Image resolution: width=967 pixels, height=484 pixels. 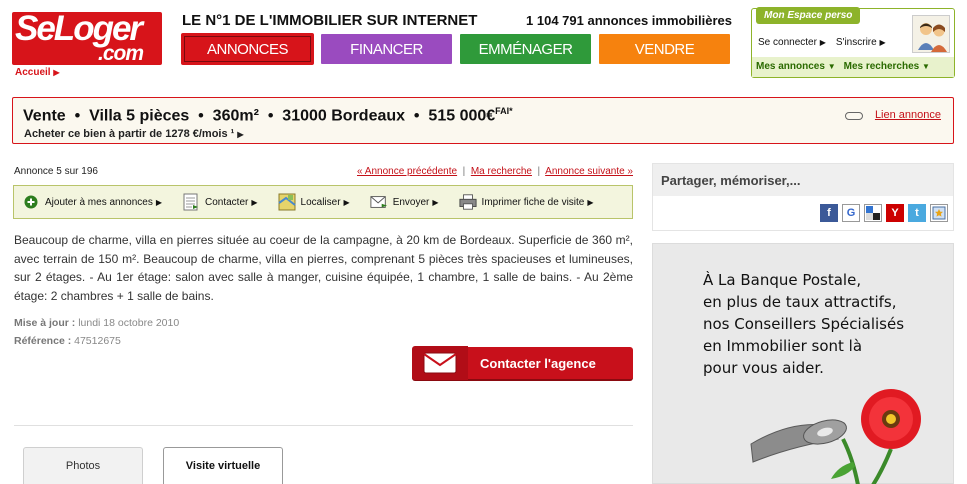 I want to click on nav-annonces-button: ANNONCES, so click(x=247, y=49).